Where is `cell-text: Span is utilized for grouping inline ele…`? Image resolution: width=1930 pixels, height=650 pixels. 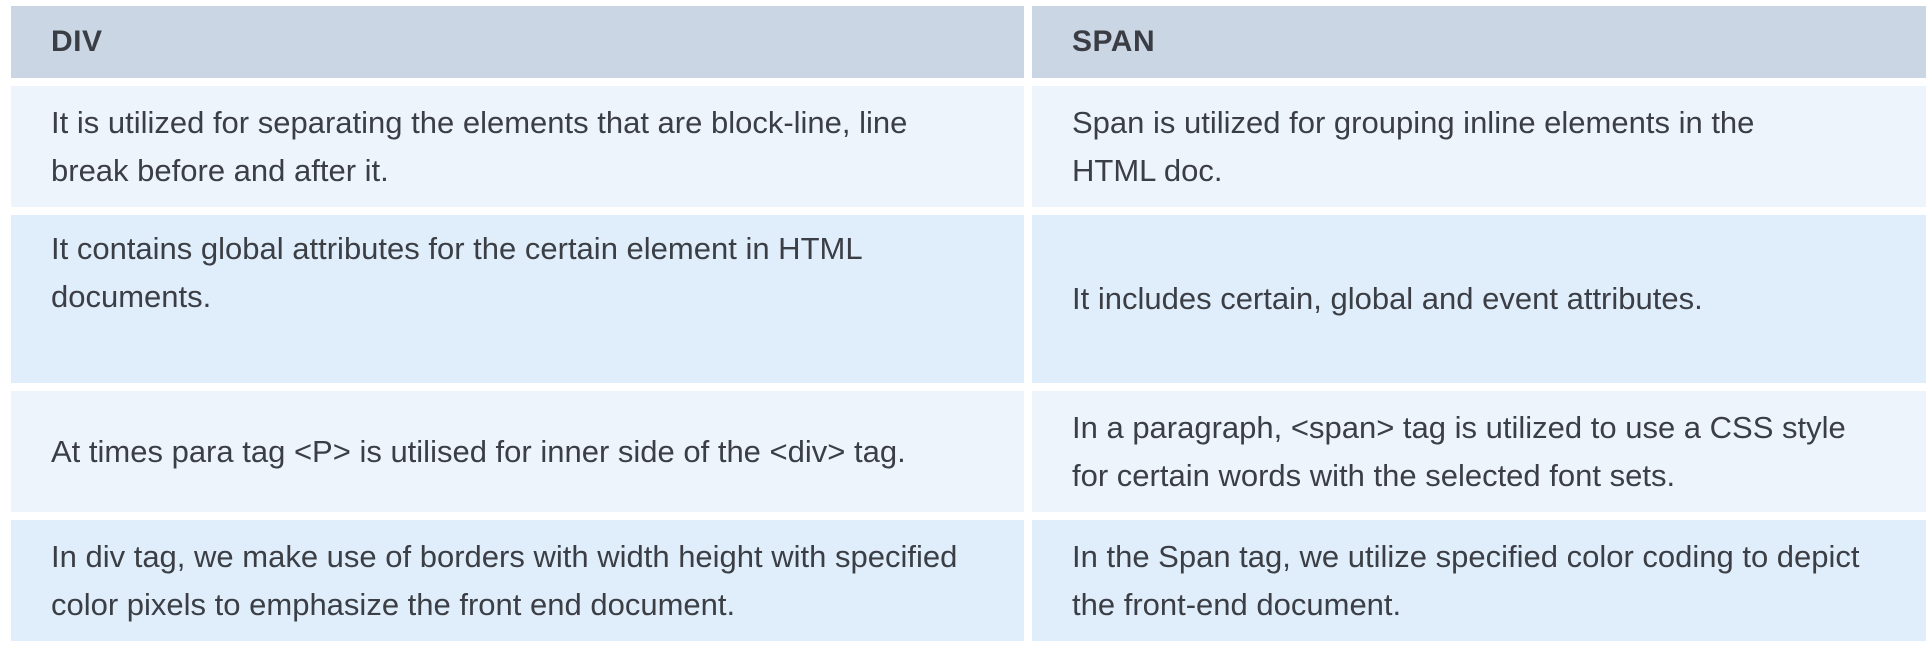 cell-text: Span is utilized for grouping inline ele… is located at coordinates (1413, 146).